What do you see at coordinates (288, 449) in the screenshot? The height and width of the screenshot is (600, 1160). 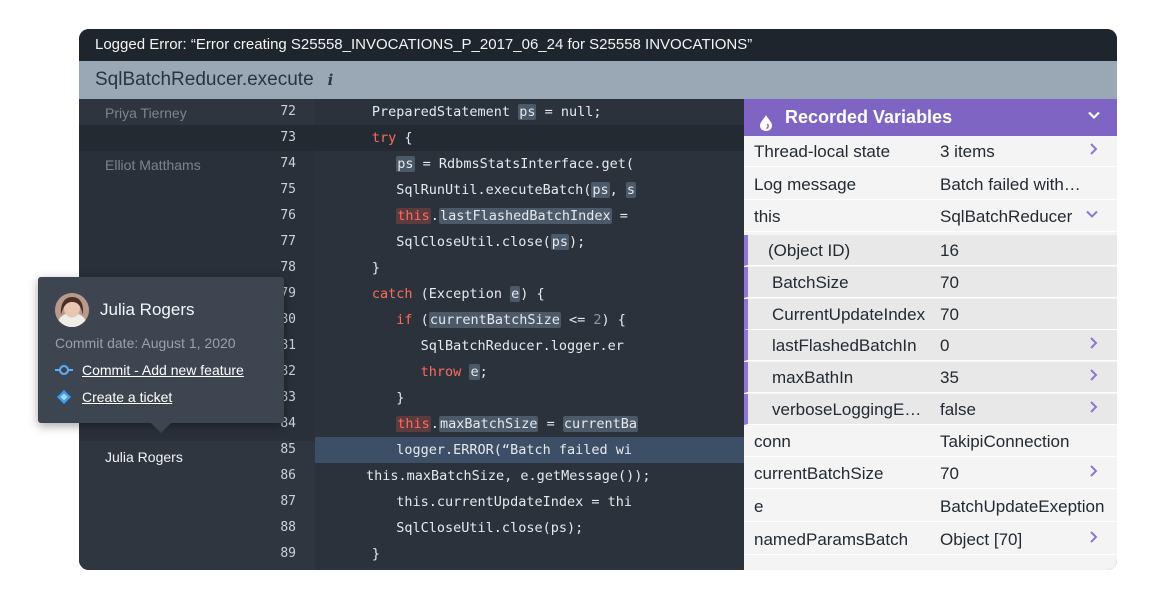 I see `line-number: 85` at bounding box center [288, 449].